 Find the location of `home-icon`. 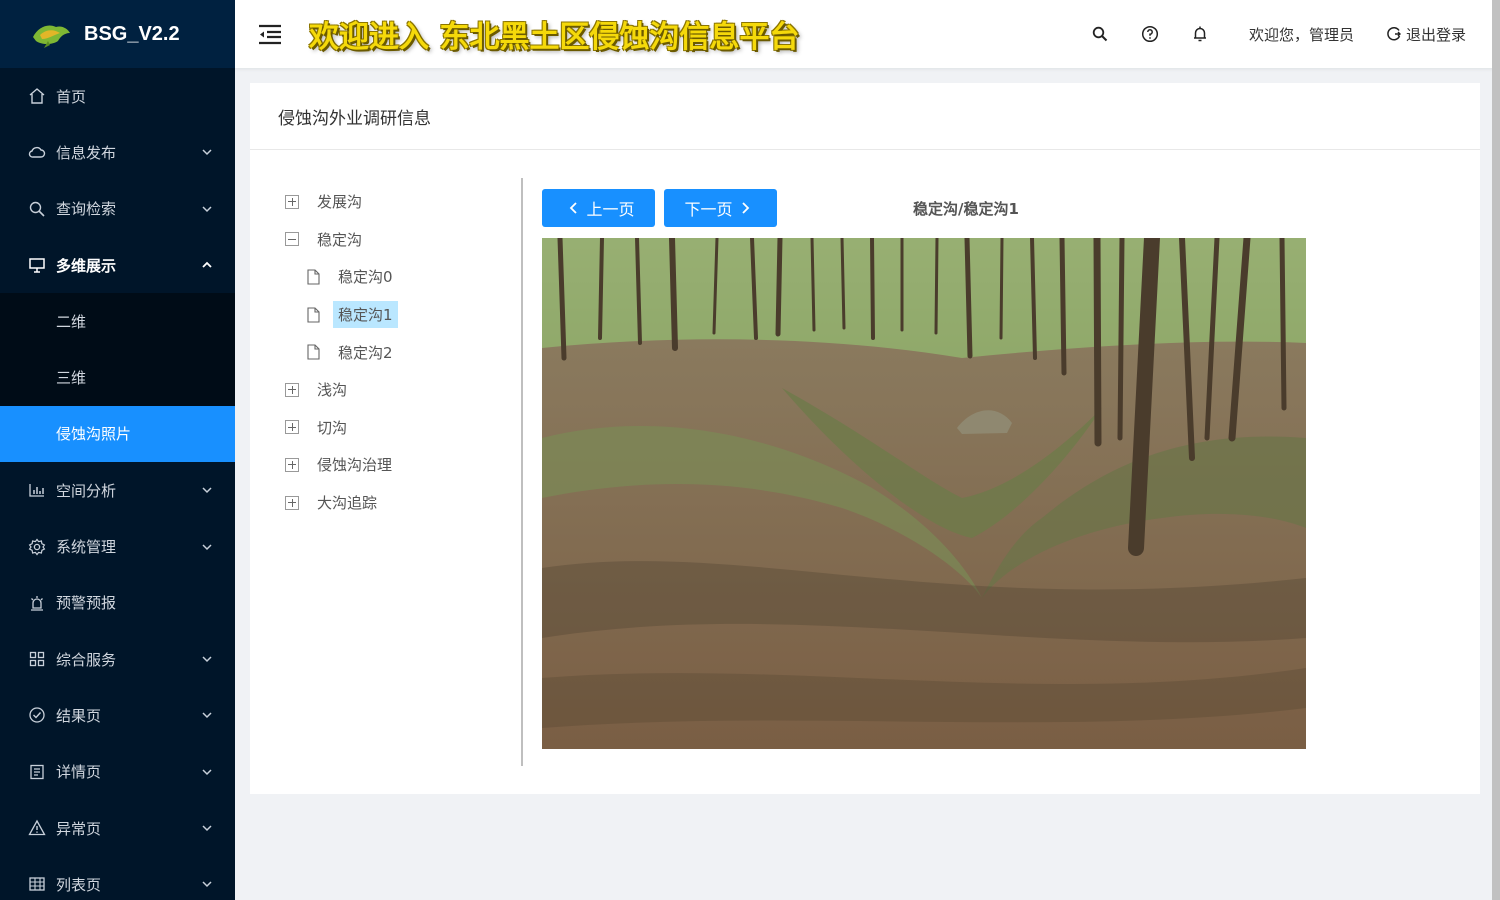

home-icon is located at coordinates (37, 96).